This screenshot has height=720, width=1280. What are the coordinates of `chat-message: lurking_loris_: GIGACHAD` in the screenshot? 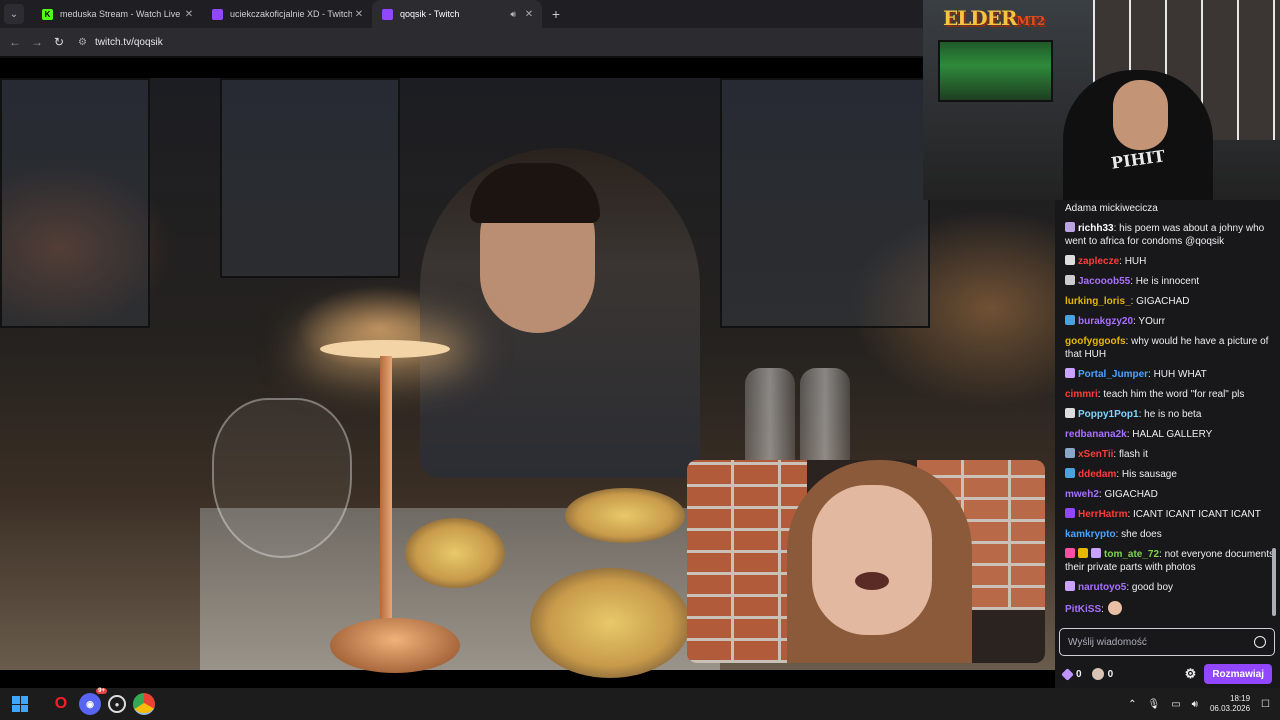 It's located at (1170, 301).